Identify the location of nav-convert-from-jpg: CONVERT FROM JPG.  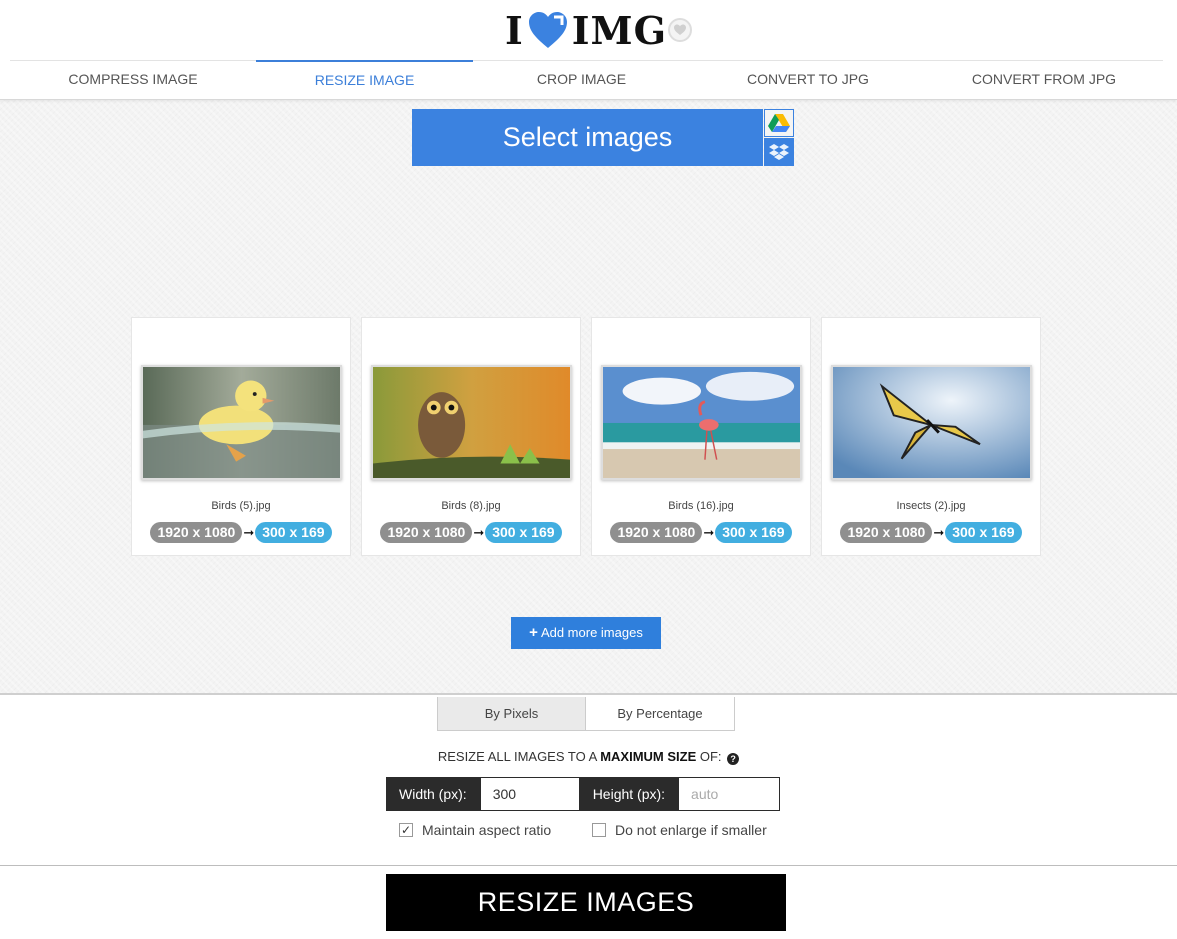
(1044, 79).